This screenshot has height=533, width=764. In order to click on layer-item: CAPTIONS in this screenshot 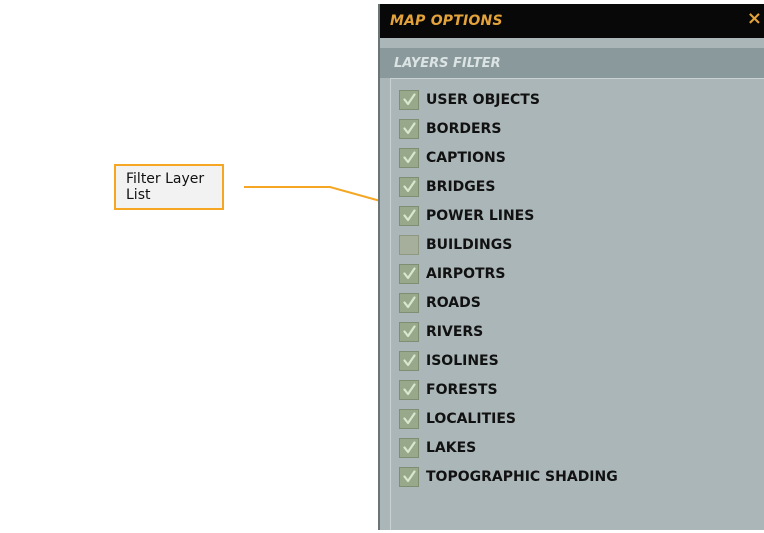, I will do `click(508, 157)`.